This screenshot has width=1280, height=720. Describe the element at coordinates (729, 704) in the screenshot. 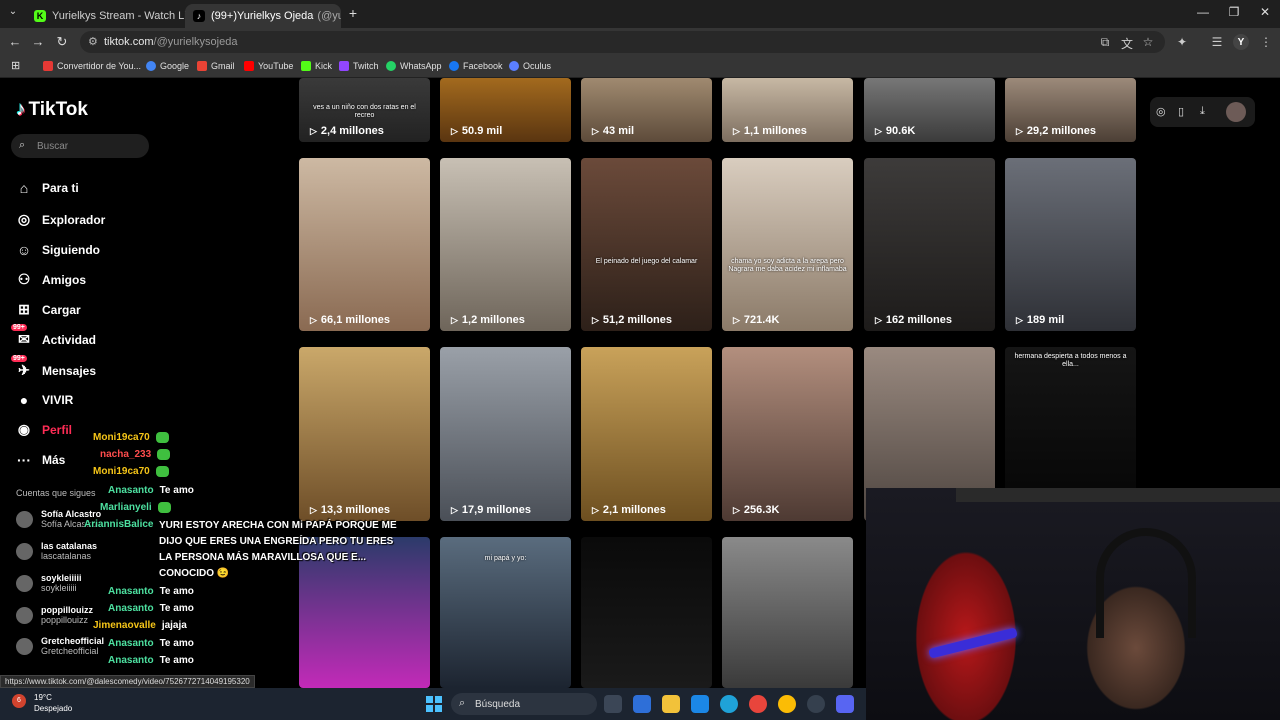

I see `edge-icon` at that location.